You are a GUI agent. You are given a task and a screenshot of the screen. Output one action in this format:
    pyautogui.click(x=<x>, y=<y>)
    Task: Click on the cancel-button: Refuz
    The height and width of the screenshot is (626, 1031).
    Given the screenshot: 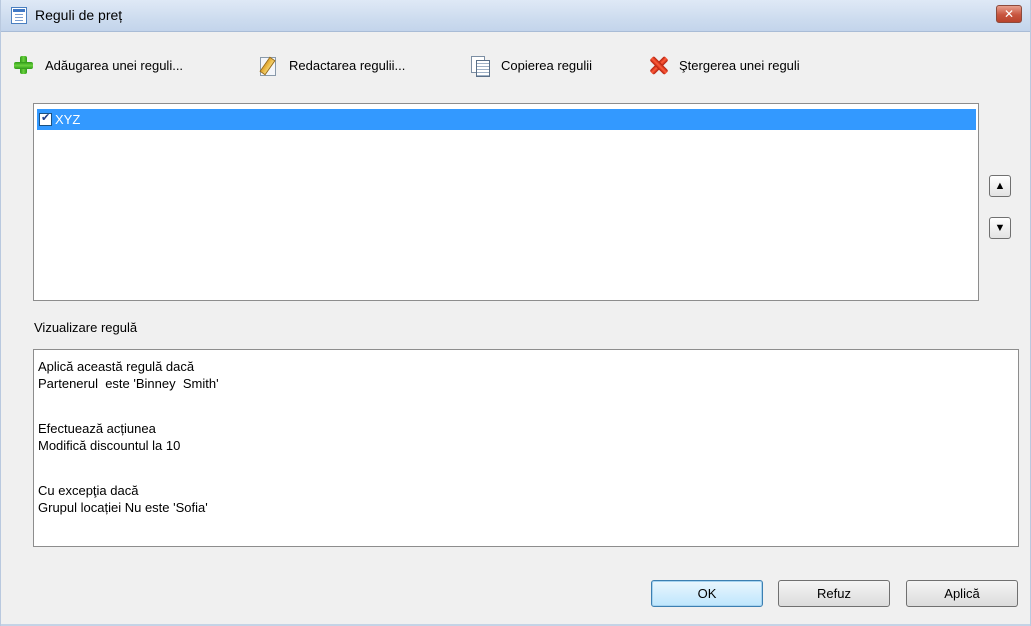 What is the action you would take?
    pyautogui.click(x=834, y=593)
    